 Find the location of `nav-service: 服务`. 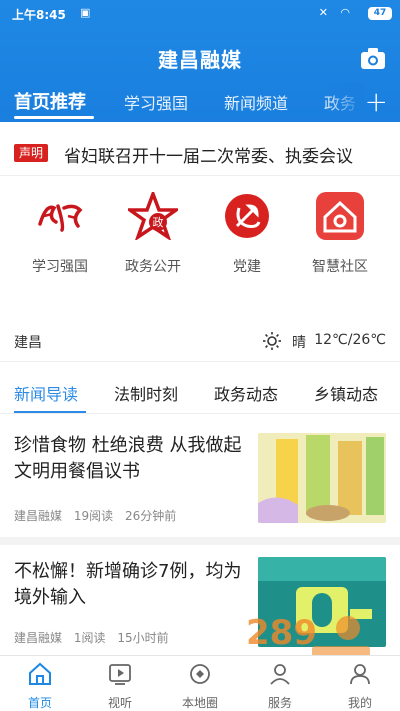

nav-service: 服务 is located at coordinates (280, 686).